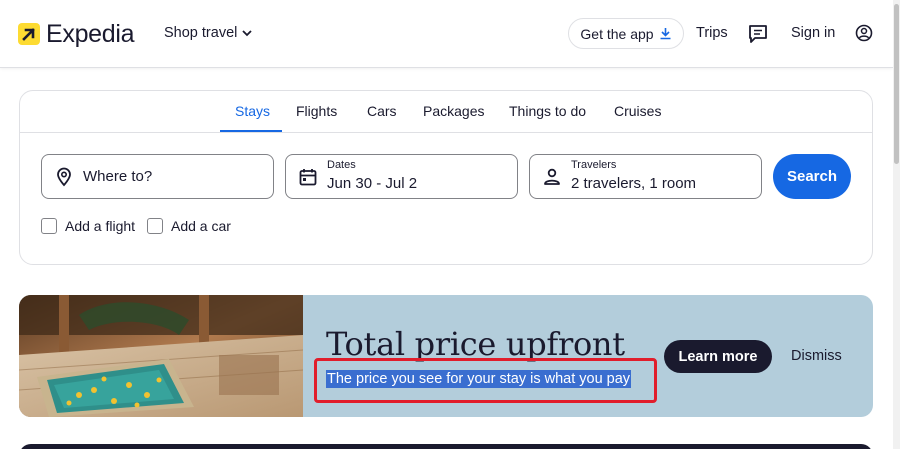 The height and width of the screenshot is (449, 900). I want to click on person-icon, so click(552, 176).